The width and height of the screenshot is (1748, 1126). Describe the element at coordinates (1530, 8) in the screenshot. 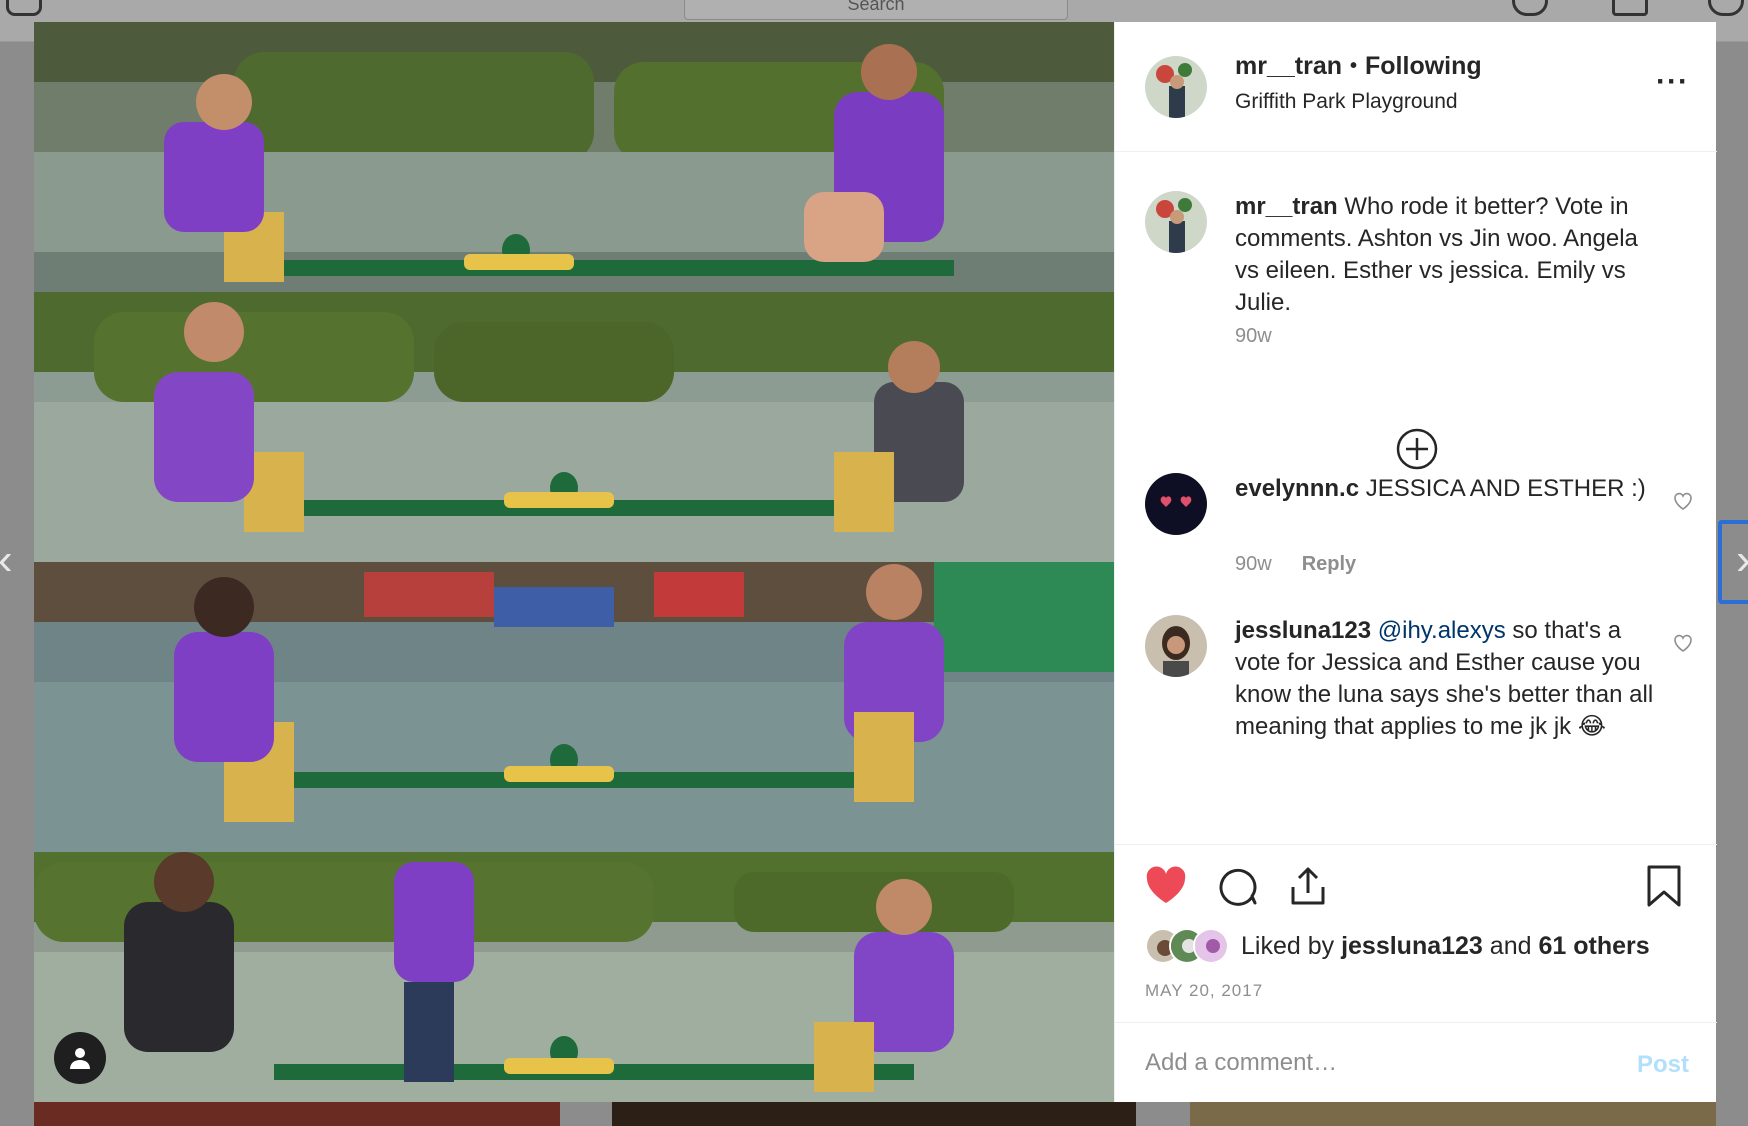

I see `explore-icon` at that location.